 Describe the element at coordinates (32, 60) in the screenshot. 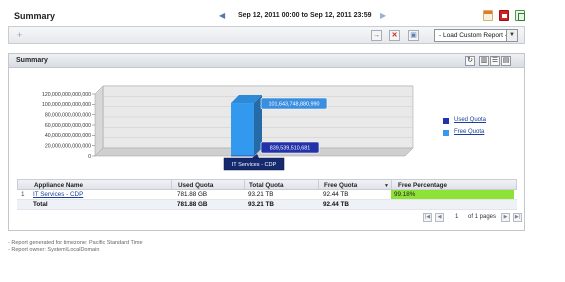

I see `panel-title: Summary` at that location.